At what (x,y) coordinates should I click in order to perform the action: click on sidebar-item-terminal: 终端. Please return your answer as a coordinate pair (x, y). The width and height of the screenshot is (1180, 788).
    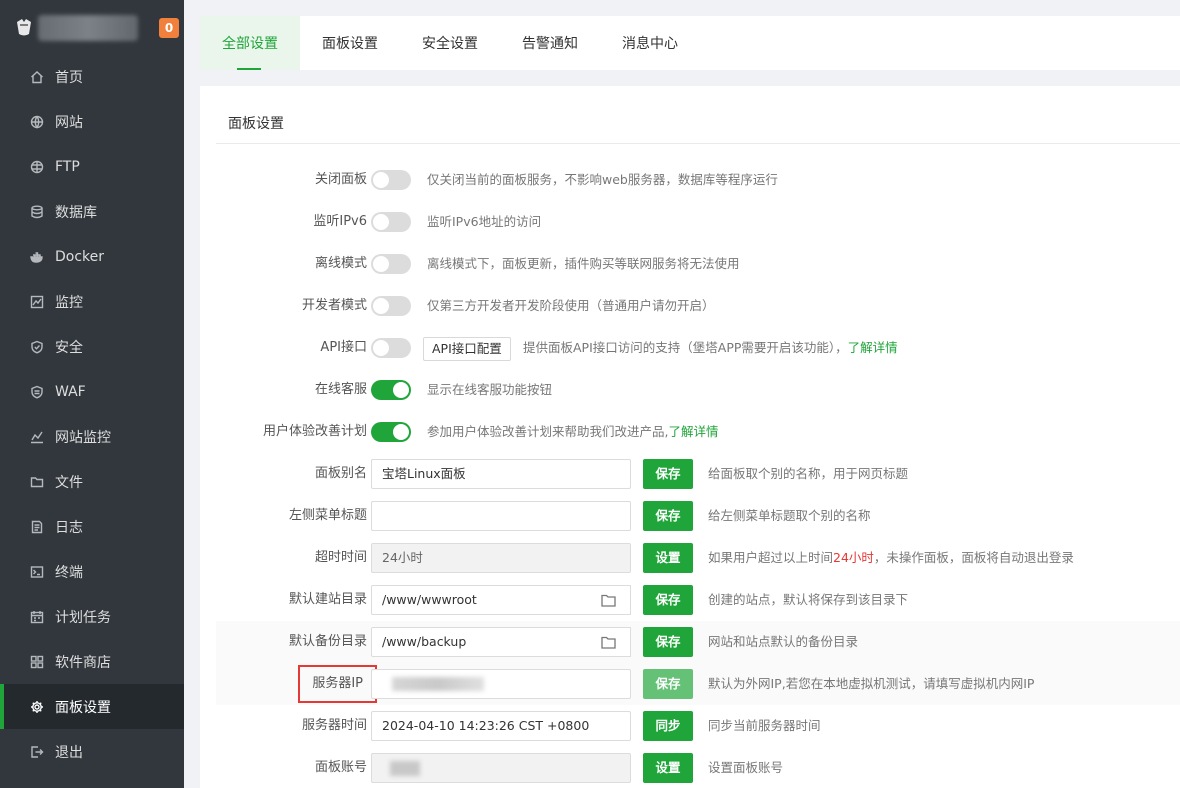
    Looking at the image, I should click on (92, 571).